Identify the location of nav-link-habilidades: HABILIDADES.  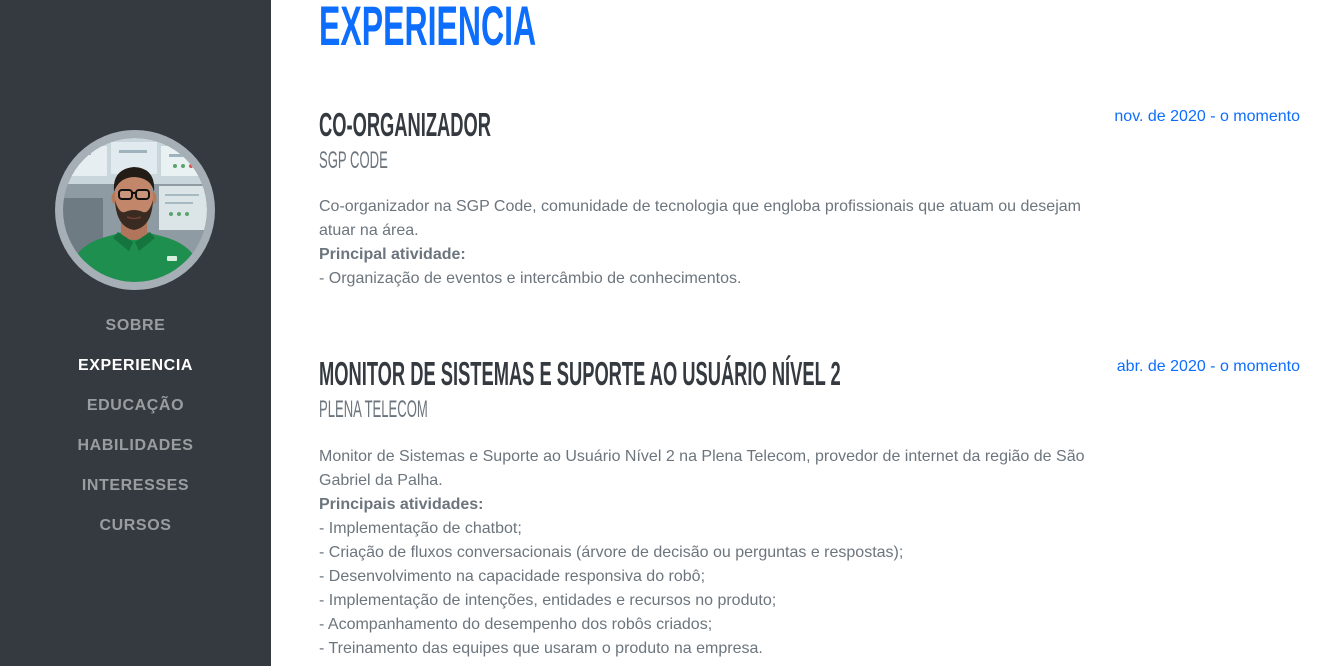
(136, 445).